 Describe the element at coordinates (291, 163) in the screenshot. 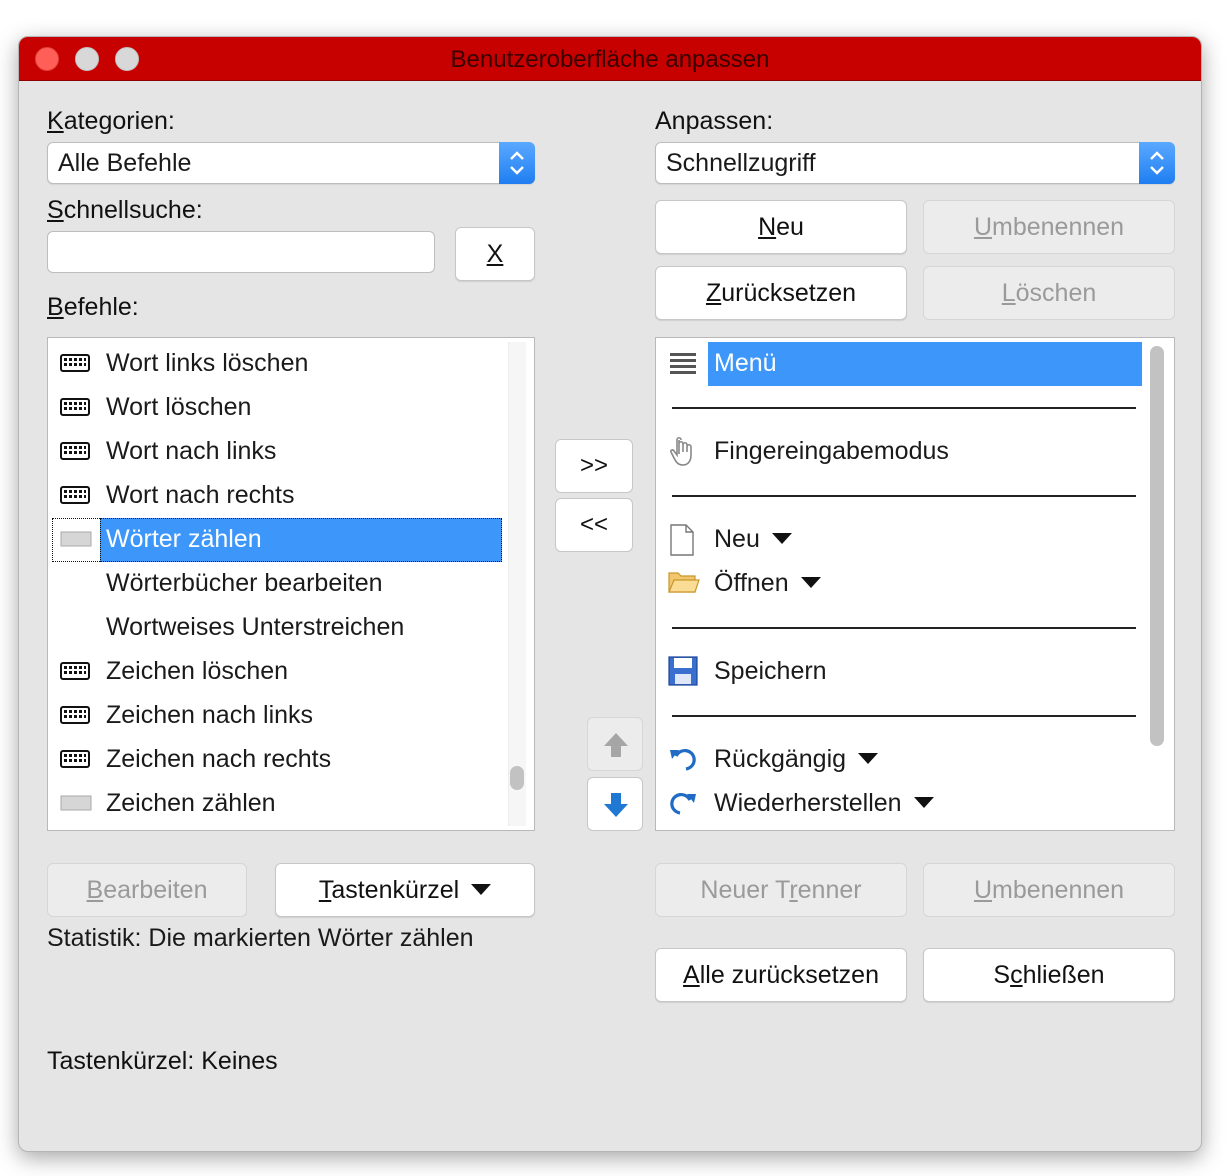

I see `categories-select: Alle Befehle` at that location.